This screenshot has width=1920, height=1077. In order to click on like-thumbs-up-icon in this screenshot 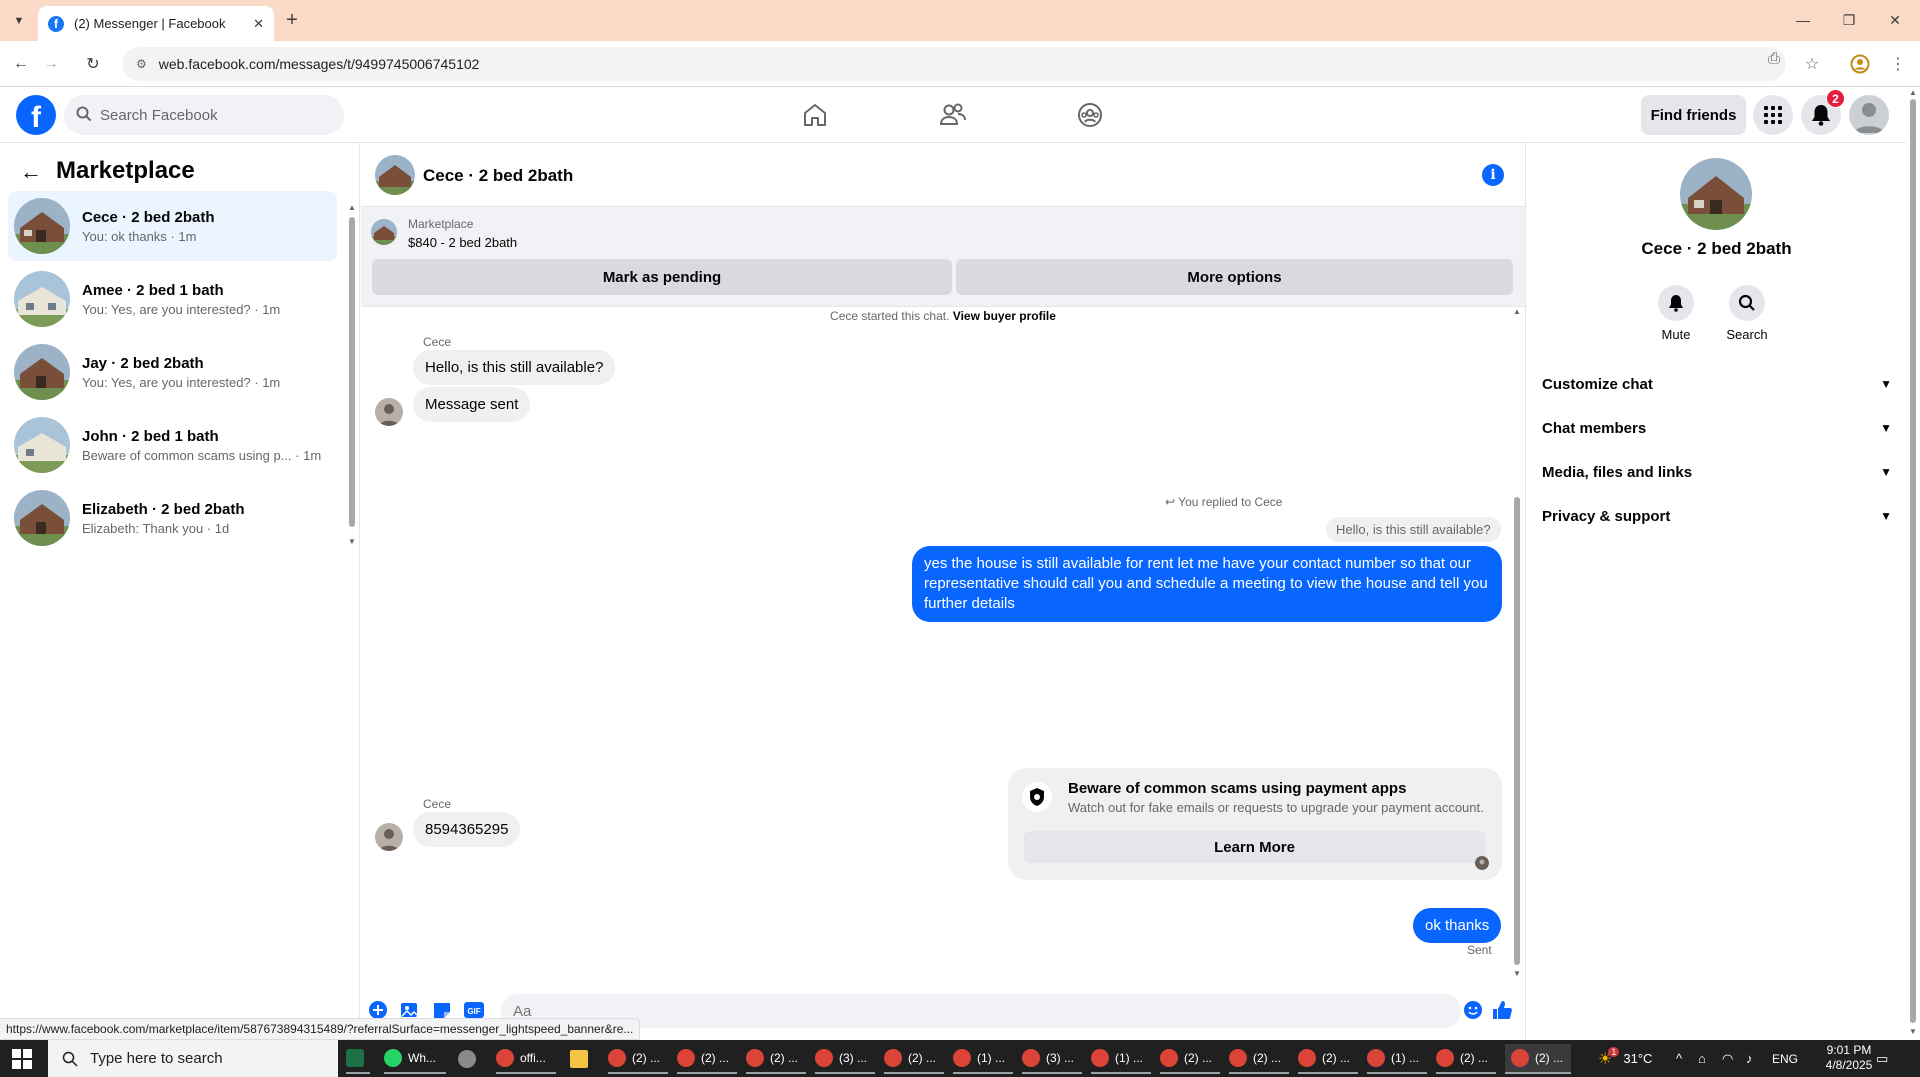, I will do `click(1502, 1010)`.